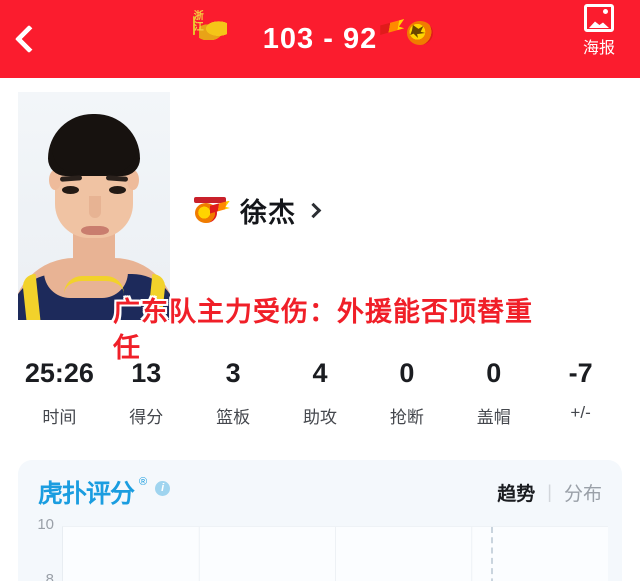  What do you see at coordinates (211, 210) in the screenshot?
I see `guangdong-tigers-logo` at bounding box center [211, 210].